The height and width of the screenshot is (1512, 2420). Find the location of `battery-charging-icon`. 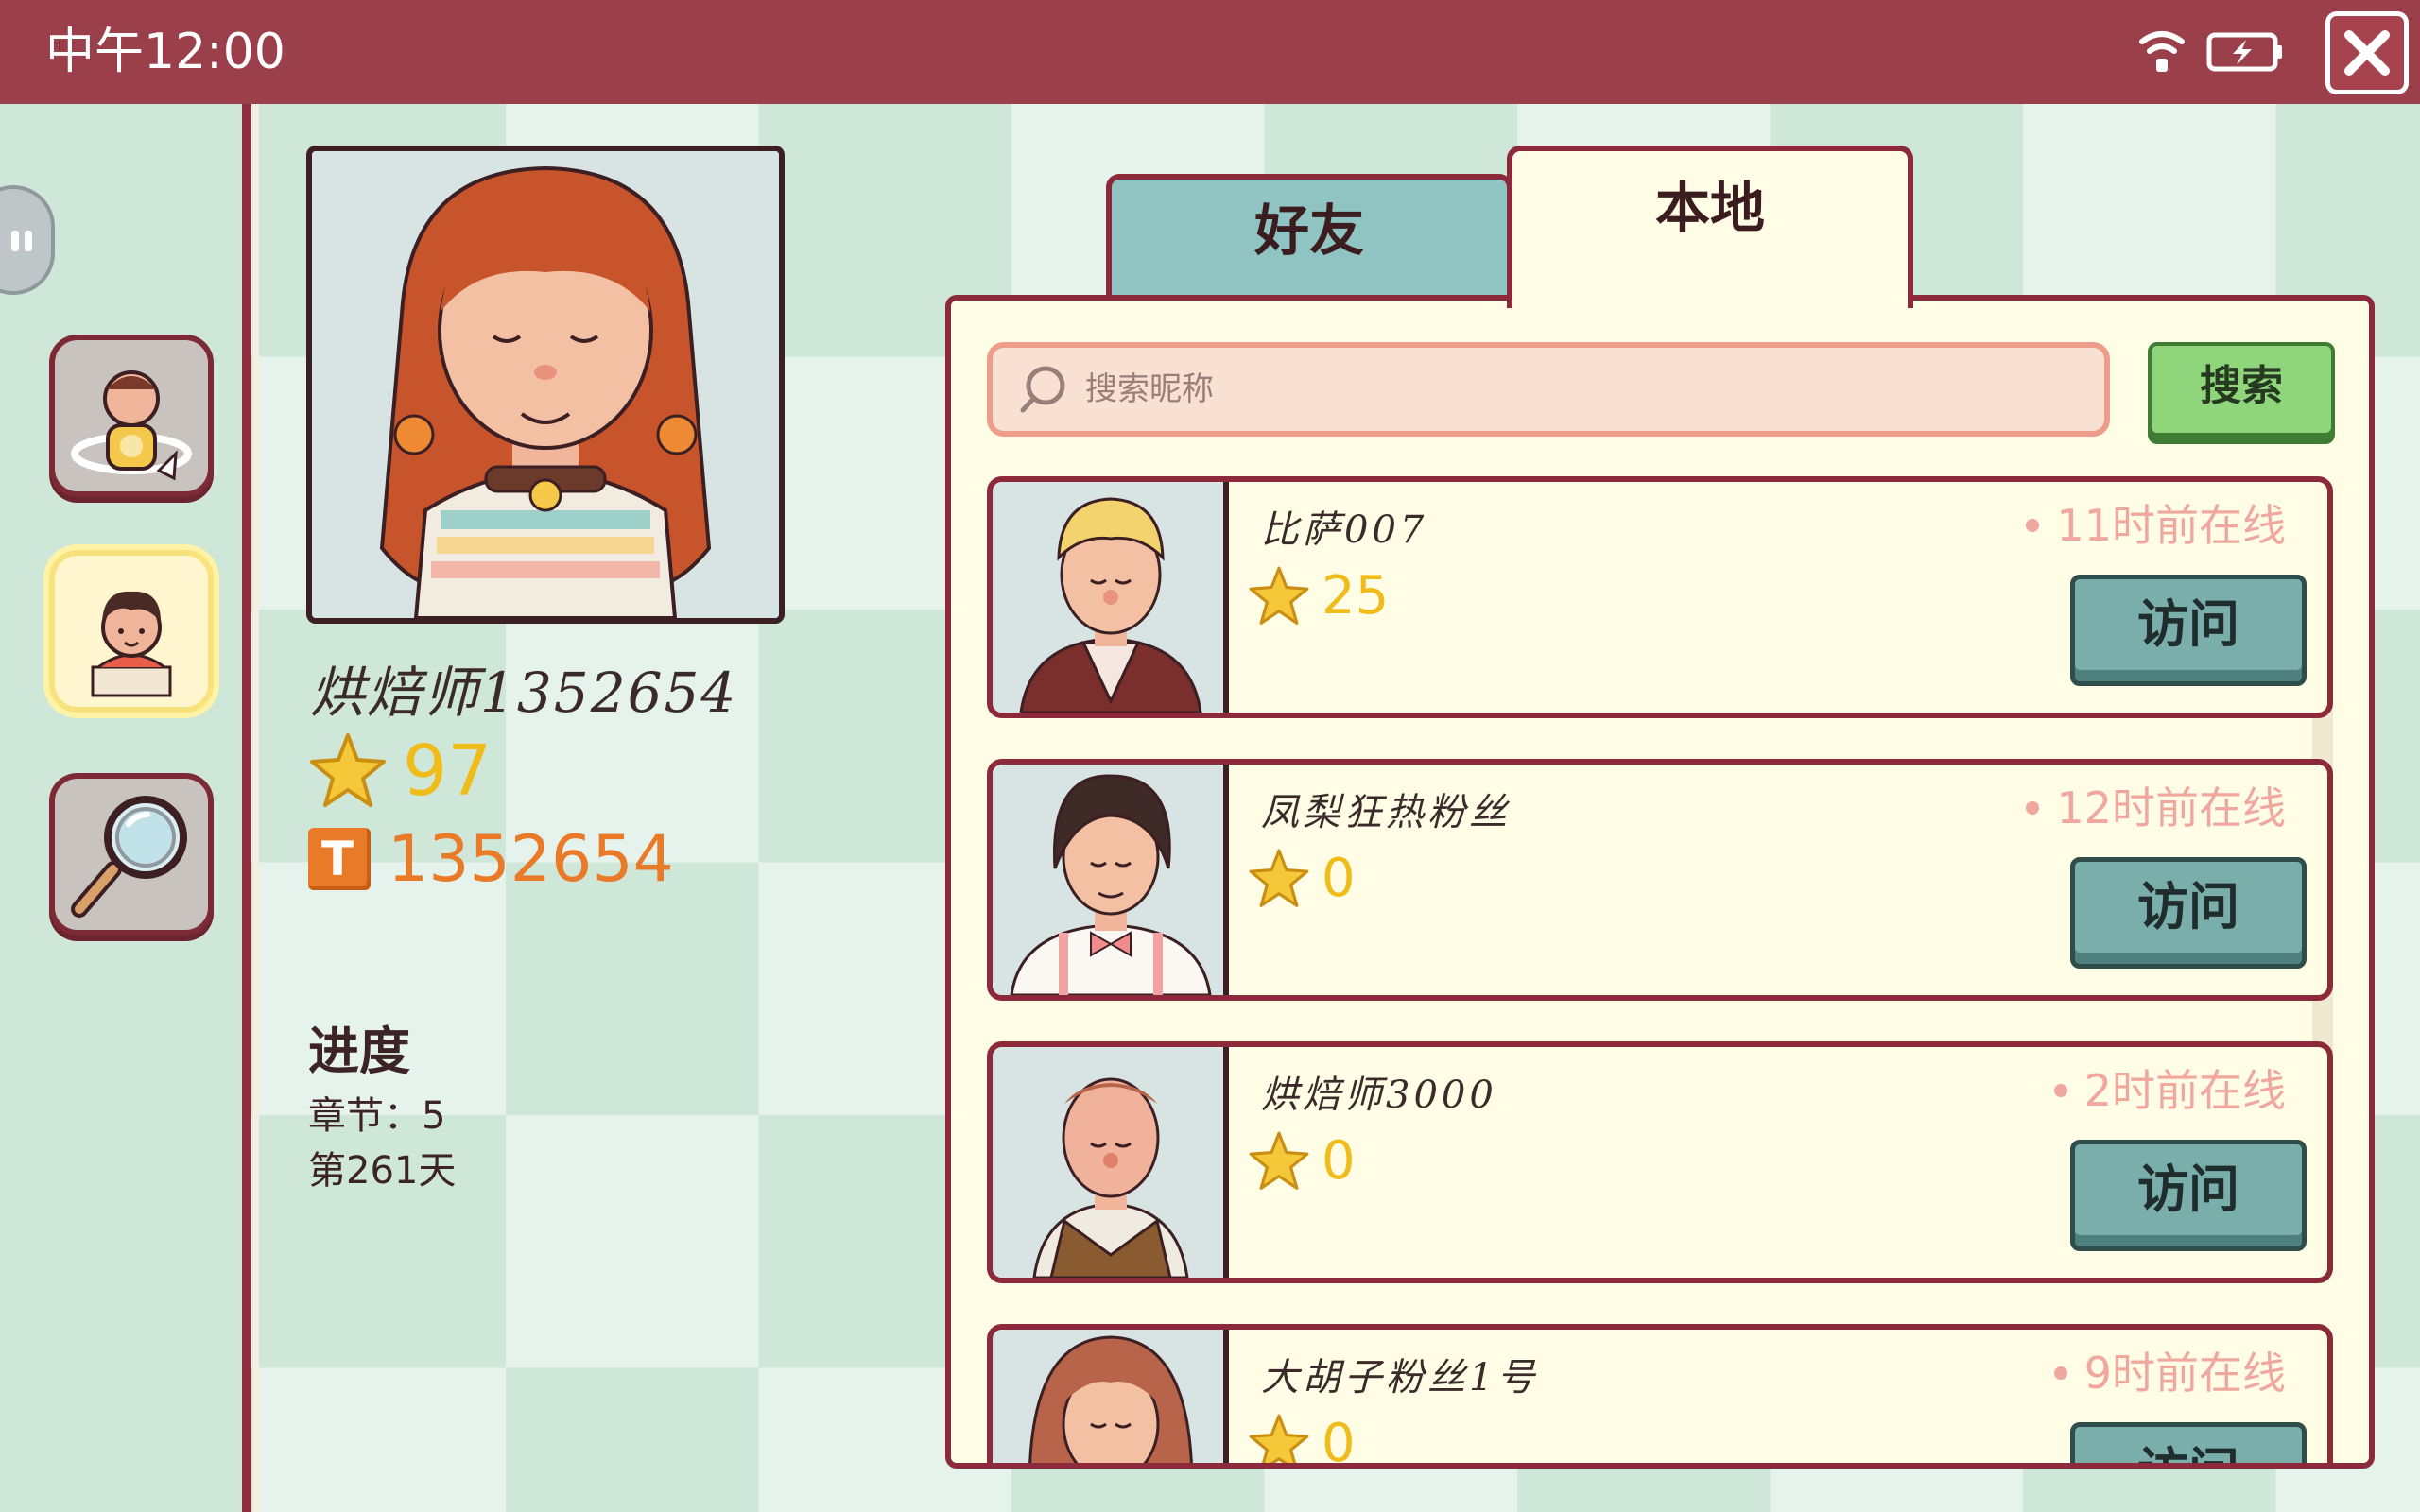

battery-charging-icon is located at coordinates (2244, 52).